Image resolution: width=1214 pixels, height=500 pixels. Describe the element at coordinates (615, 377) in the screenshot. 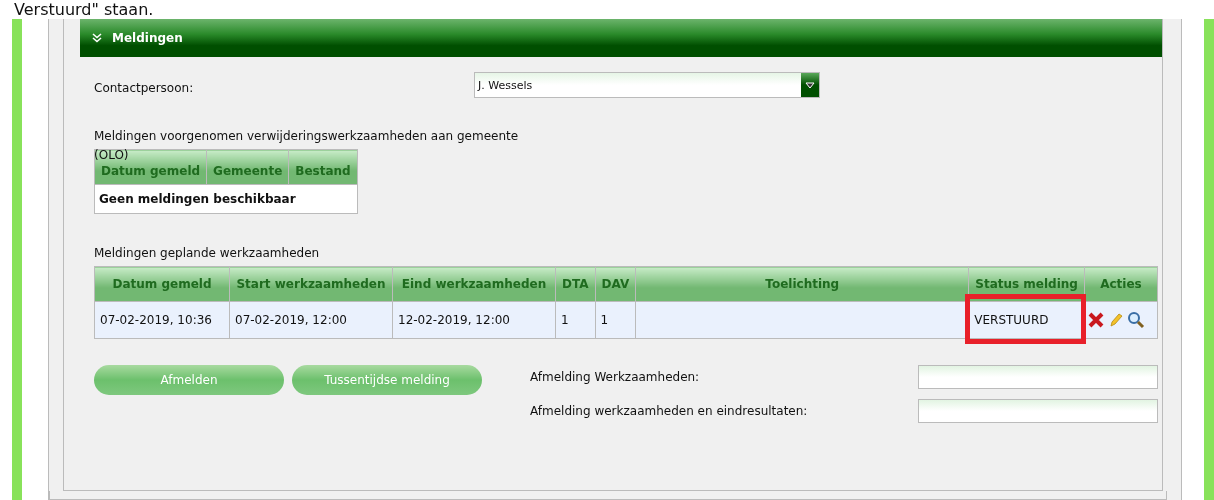

I see `field-label: Afmelding Werkzaamheden:` at that location.